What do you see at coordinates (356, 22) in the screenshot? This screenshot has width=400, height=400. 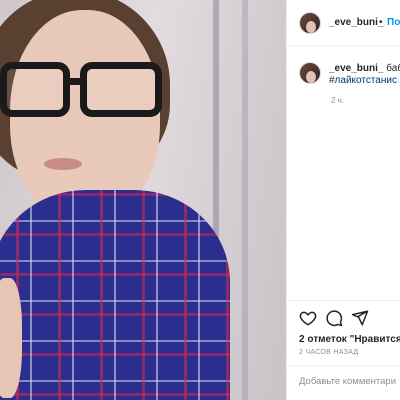 I see `header-username: _eve_buni_` at bounding box center [356, 22].